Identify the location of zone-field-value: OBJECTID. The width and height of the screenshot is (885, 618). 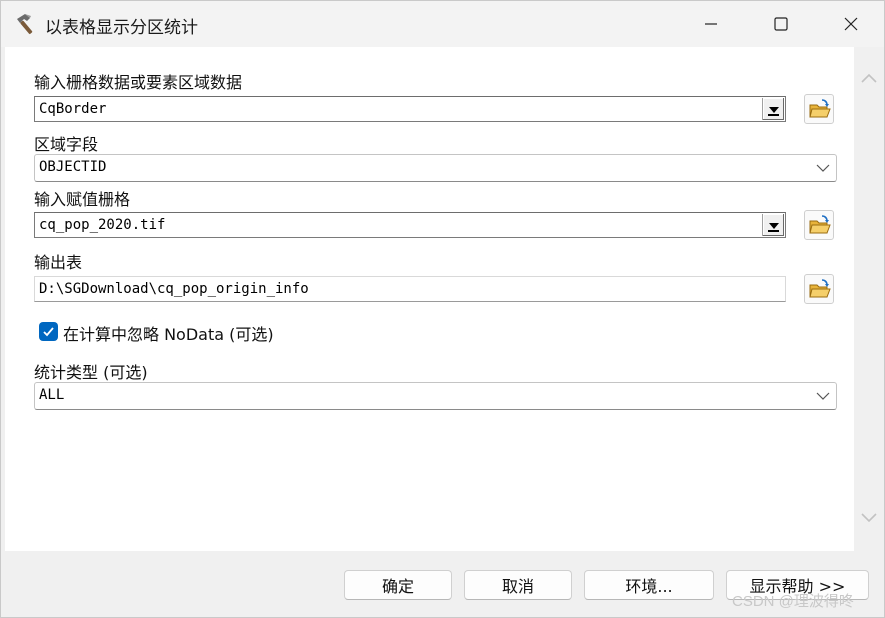
(73, 167).